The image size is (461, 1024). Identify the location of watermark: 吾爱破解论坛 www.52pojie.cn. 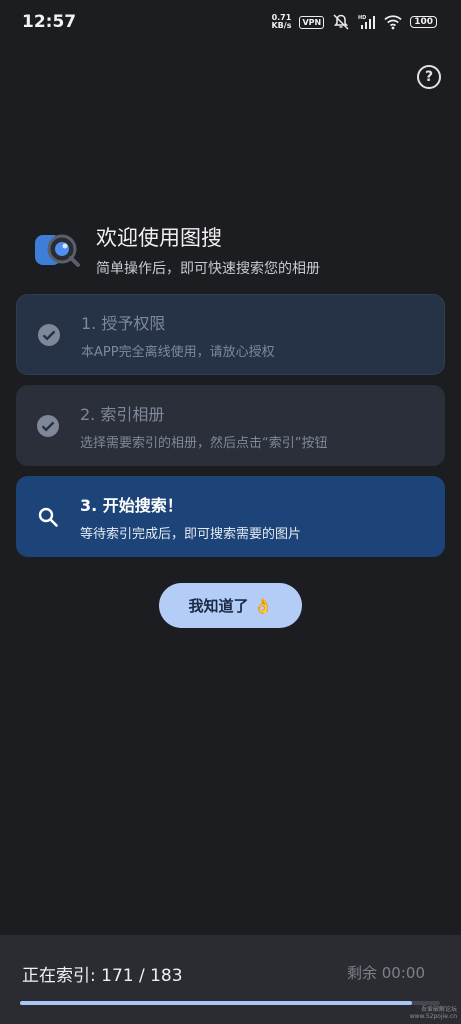
(433, 1013).